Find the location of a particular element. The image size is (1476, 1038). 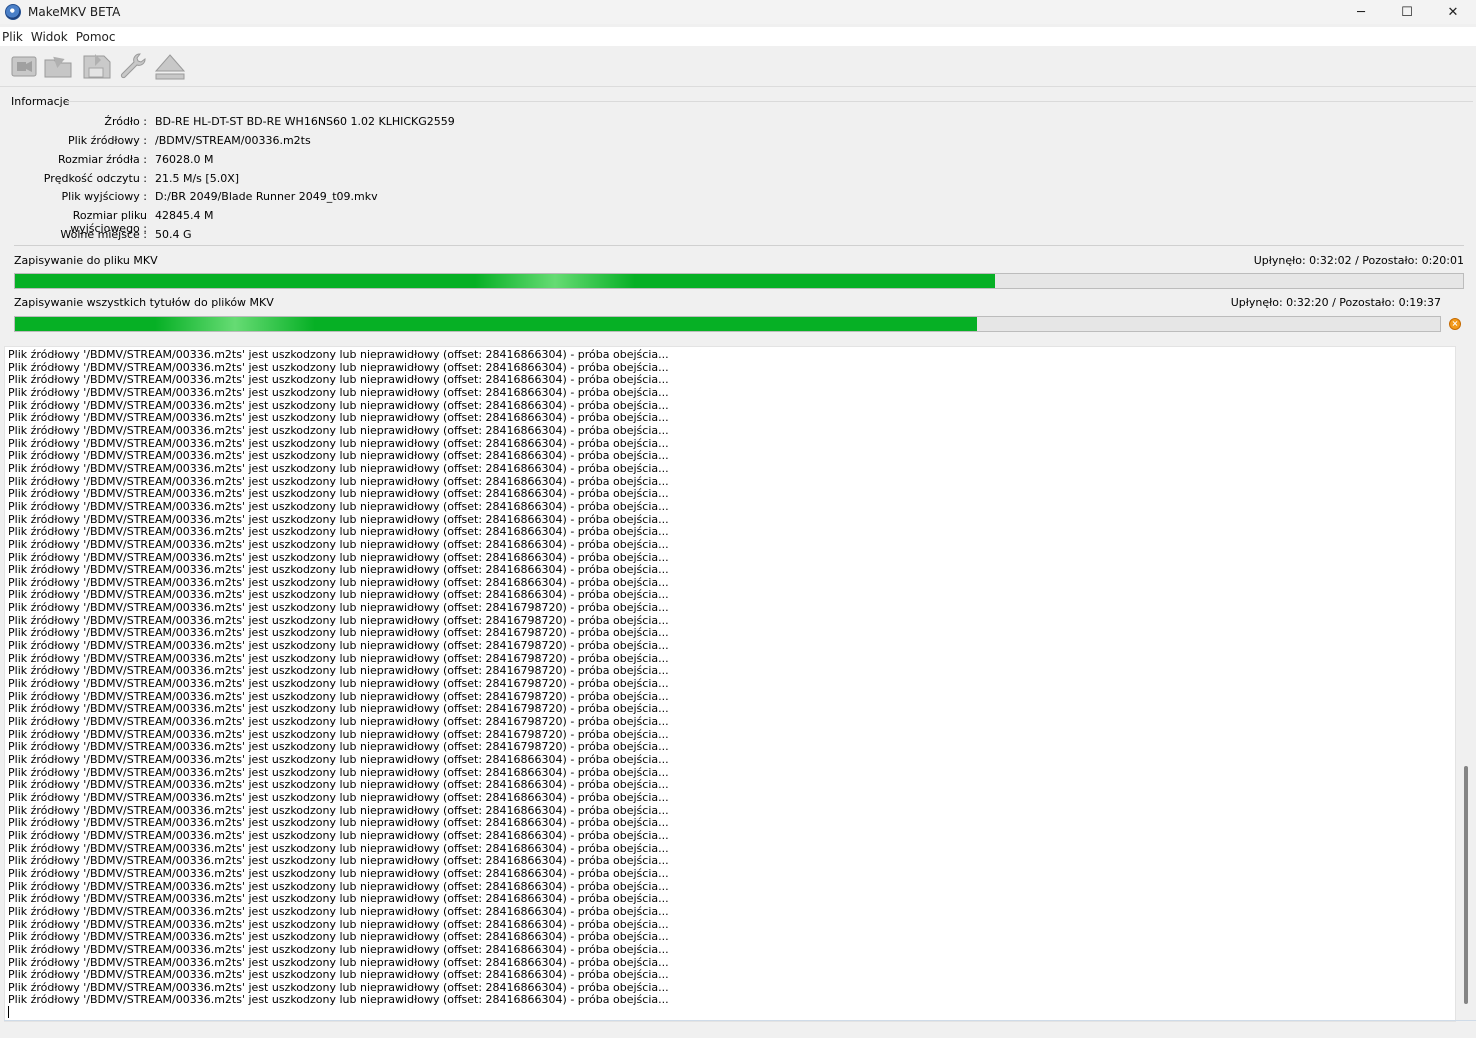

info-label: Źródło : is located at coordinates (125, 121).